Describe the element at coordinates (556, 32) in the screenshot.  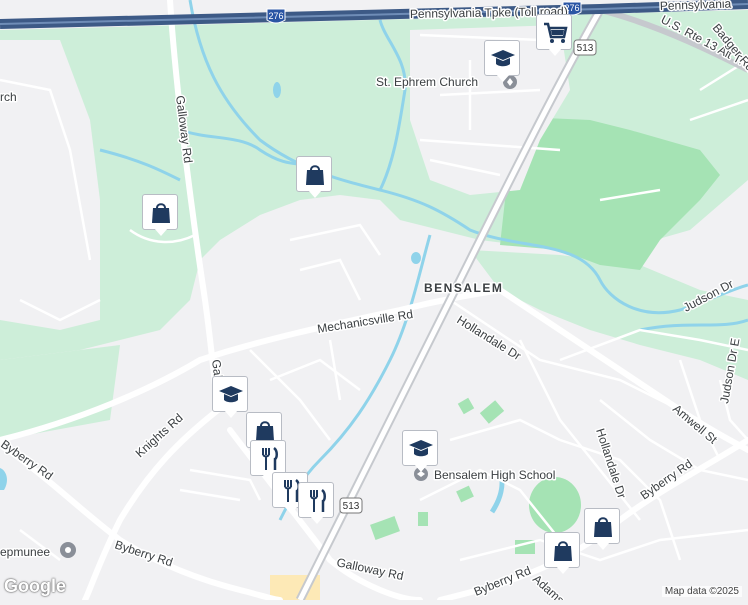
I see `cart-icon` at that location.